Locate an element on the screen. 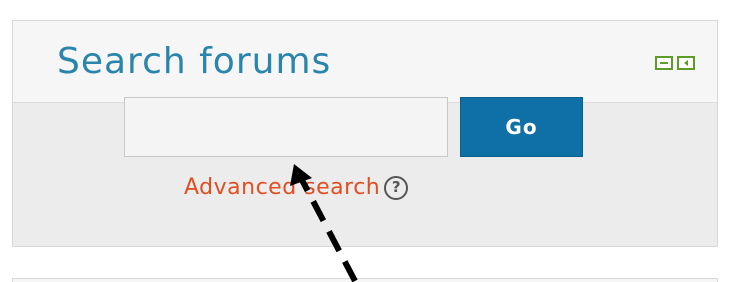 This screenshot has height=282, width=732. search-input is located at coordinates (286, 127).